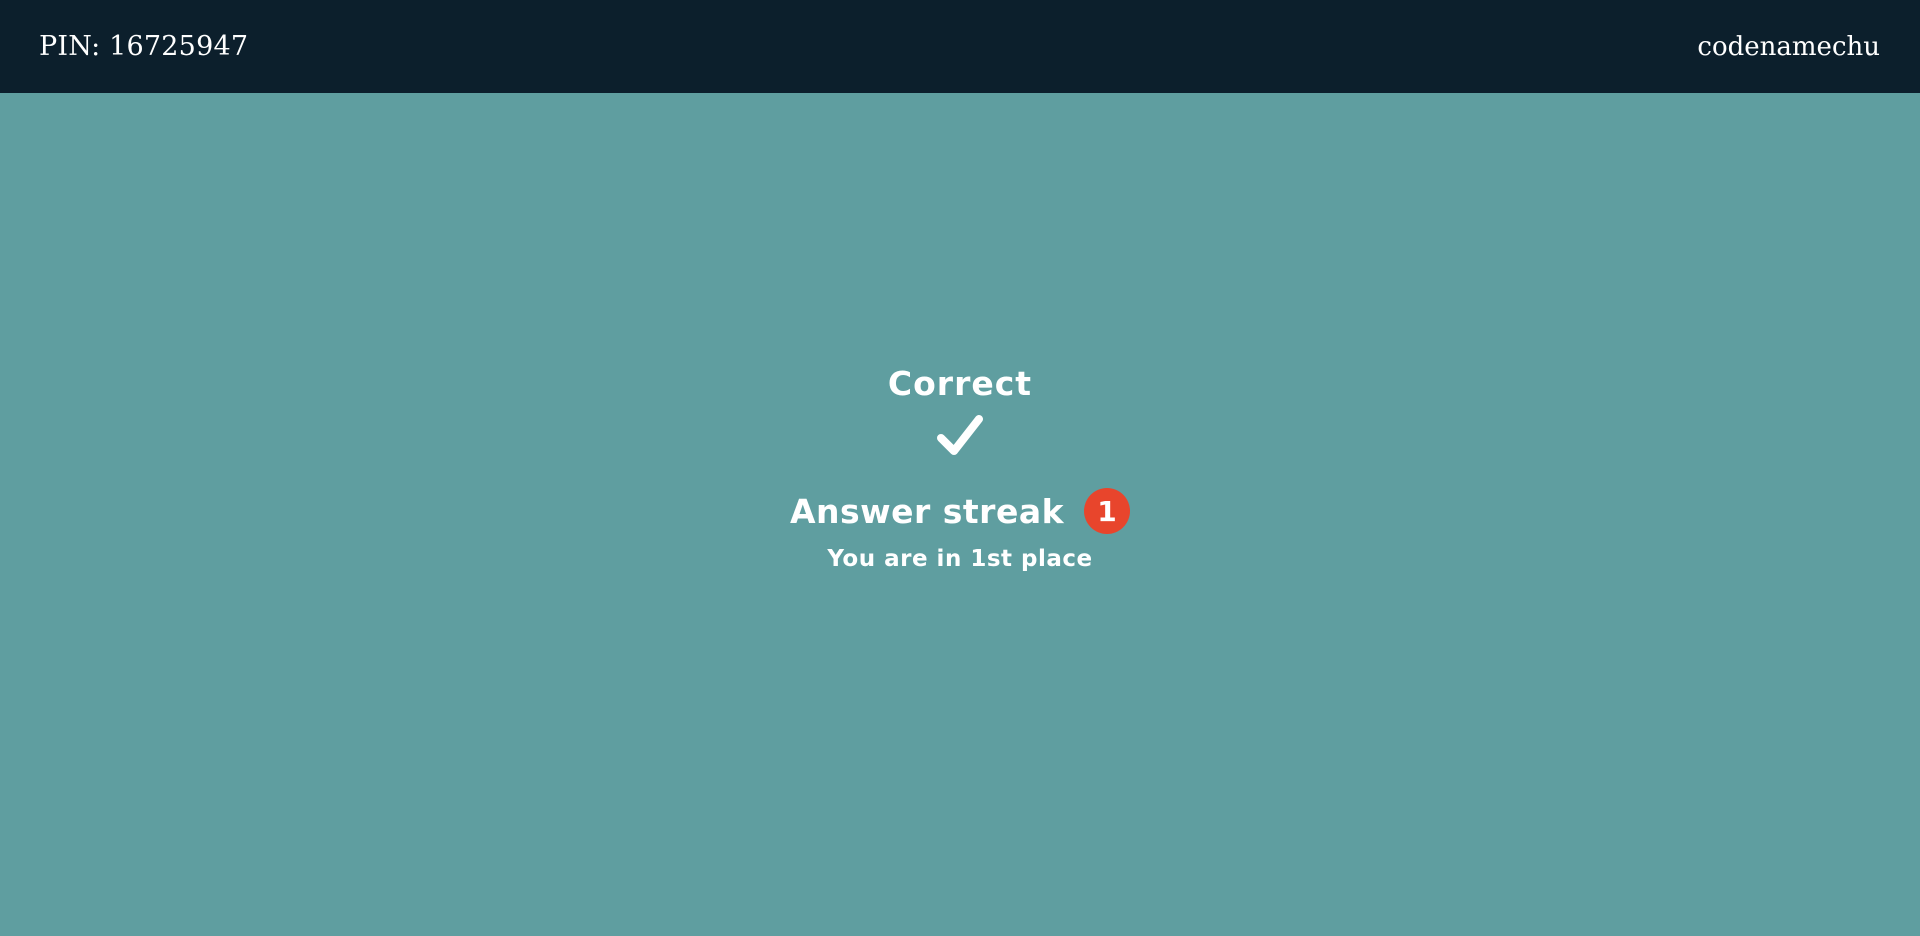 The width and height of the screenshot is (1920, 936). I want to click on answer-streak-label: Answer streak, so click(927, 511).